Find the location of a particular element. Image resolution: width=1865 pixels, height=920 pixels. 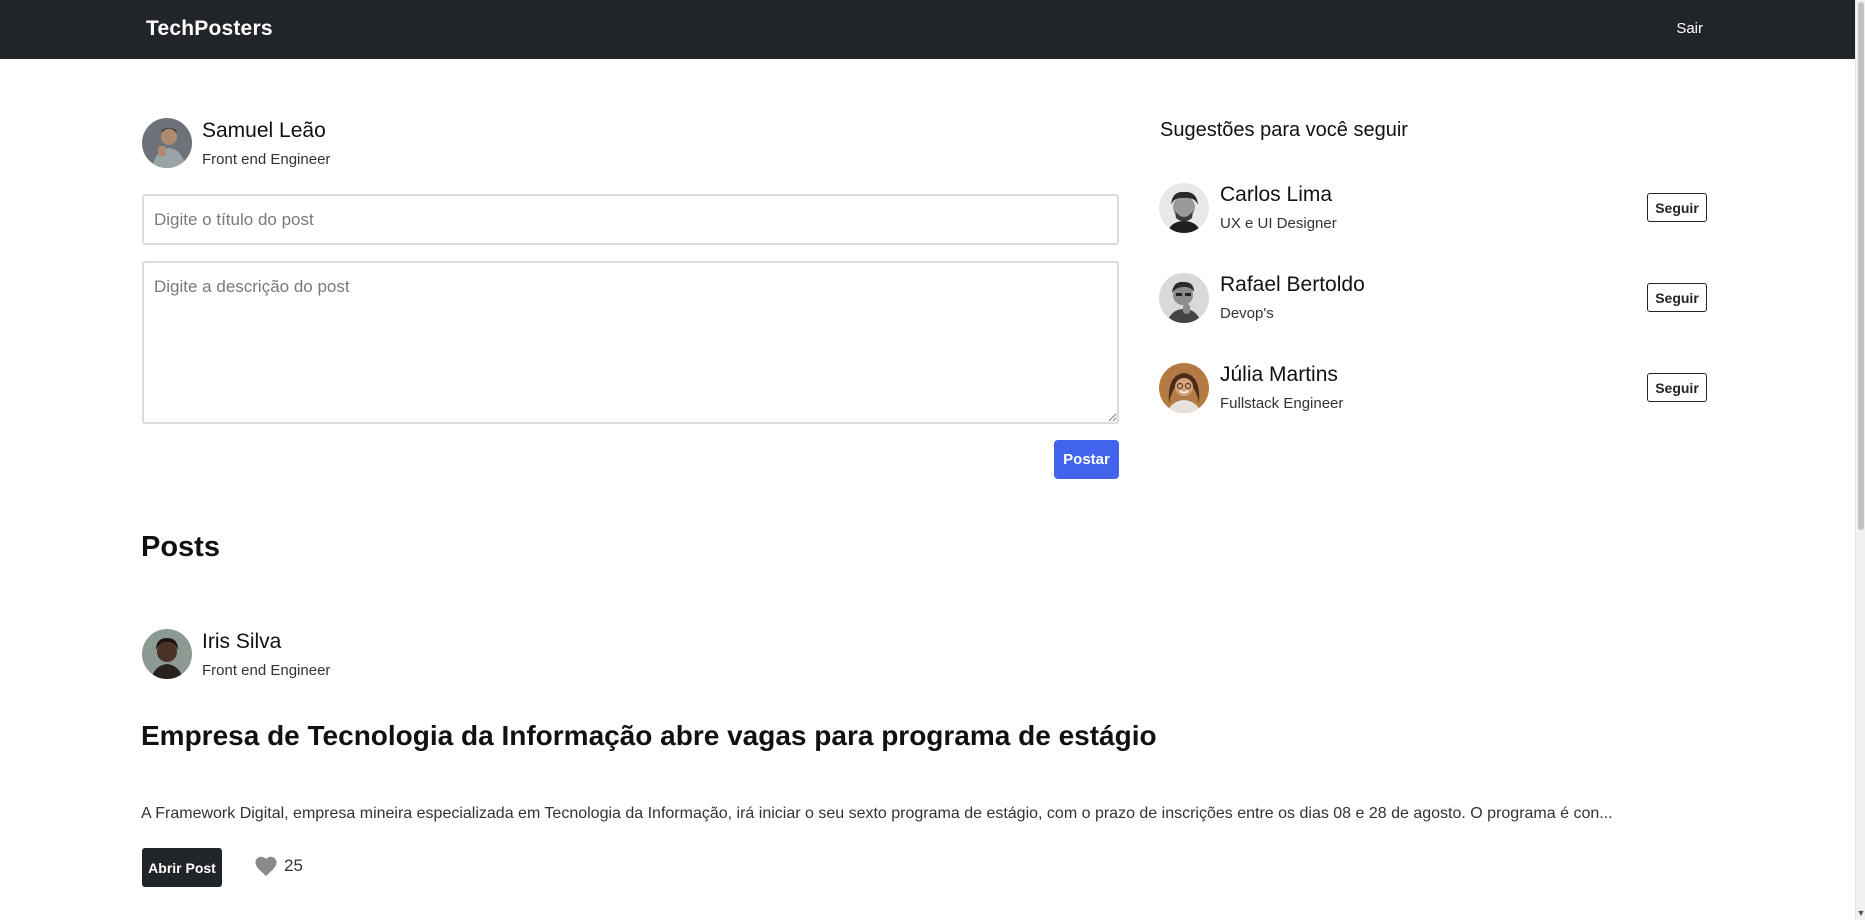

heart-icon is located at coordinates (266, 866).